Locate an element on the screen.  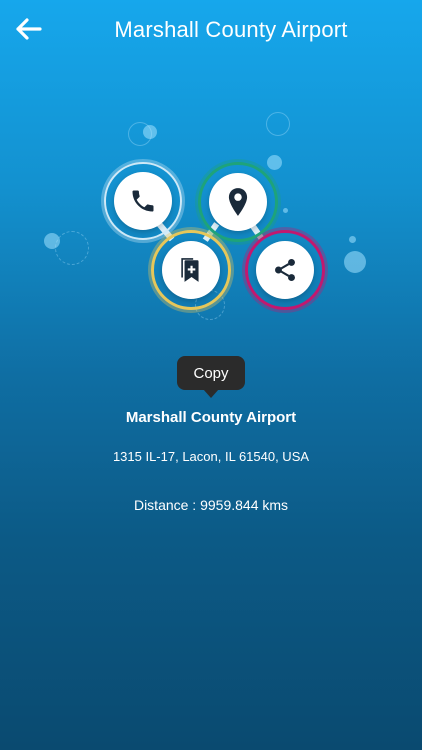
share-button is located at coordinates (285, 270).